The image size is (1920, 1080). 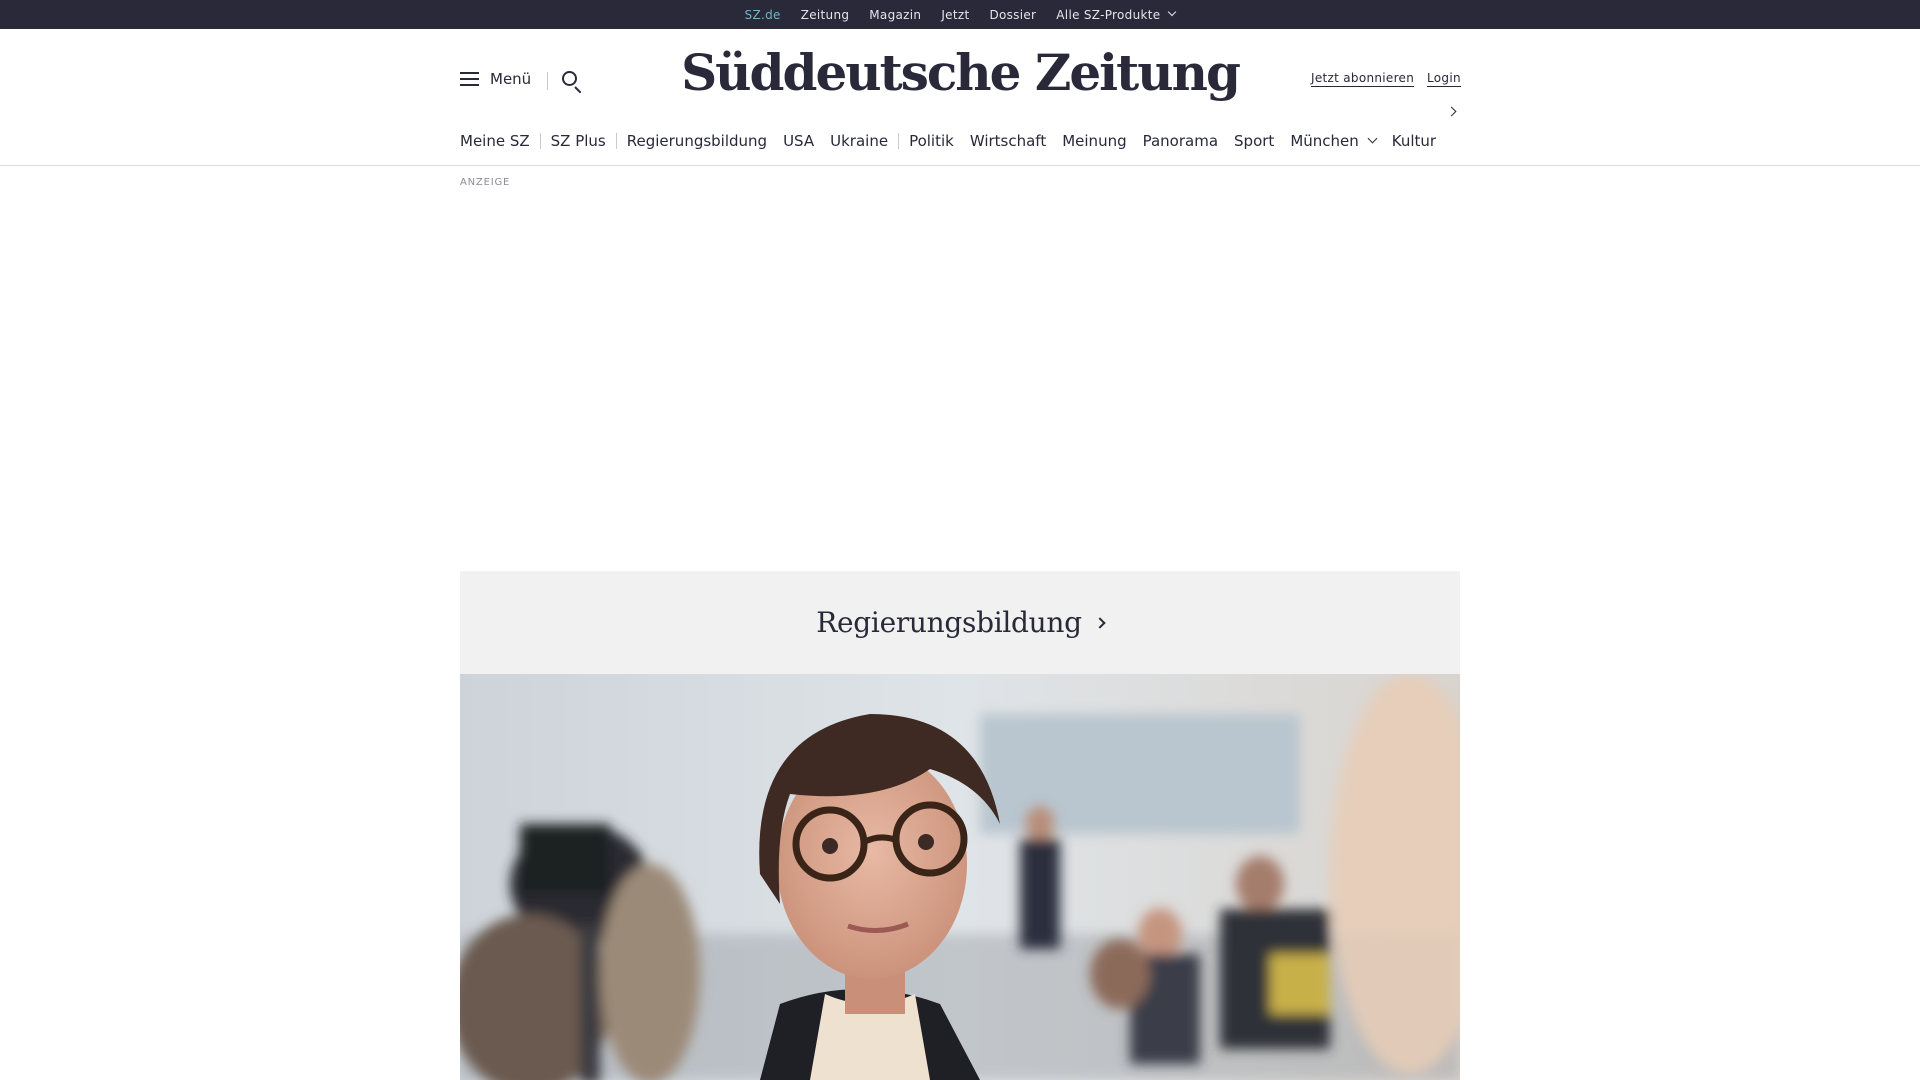 I want to click on product-link-jetzt: Jetzt, so click(x=955, y=15).